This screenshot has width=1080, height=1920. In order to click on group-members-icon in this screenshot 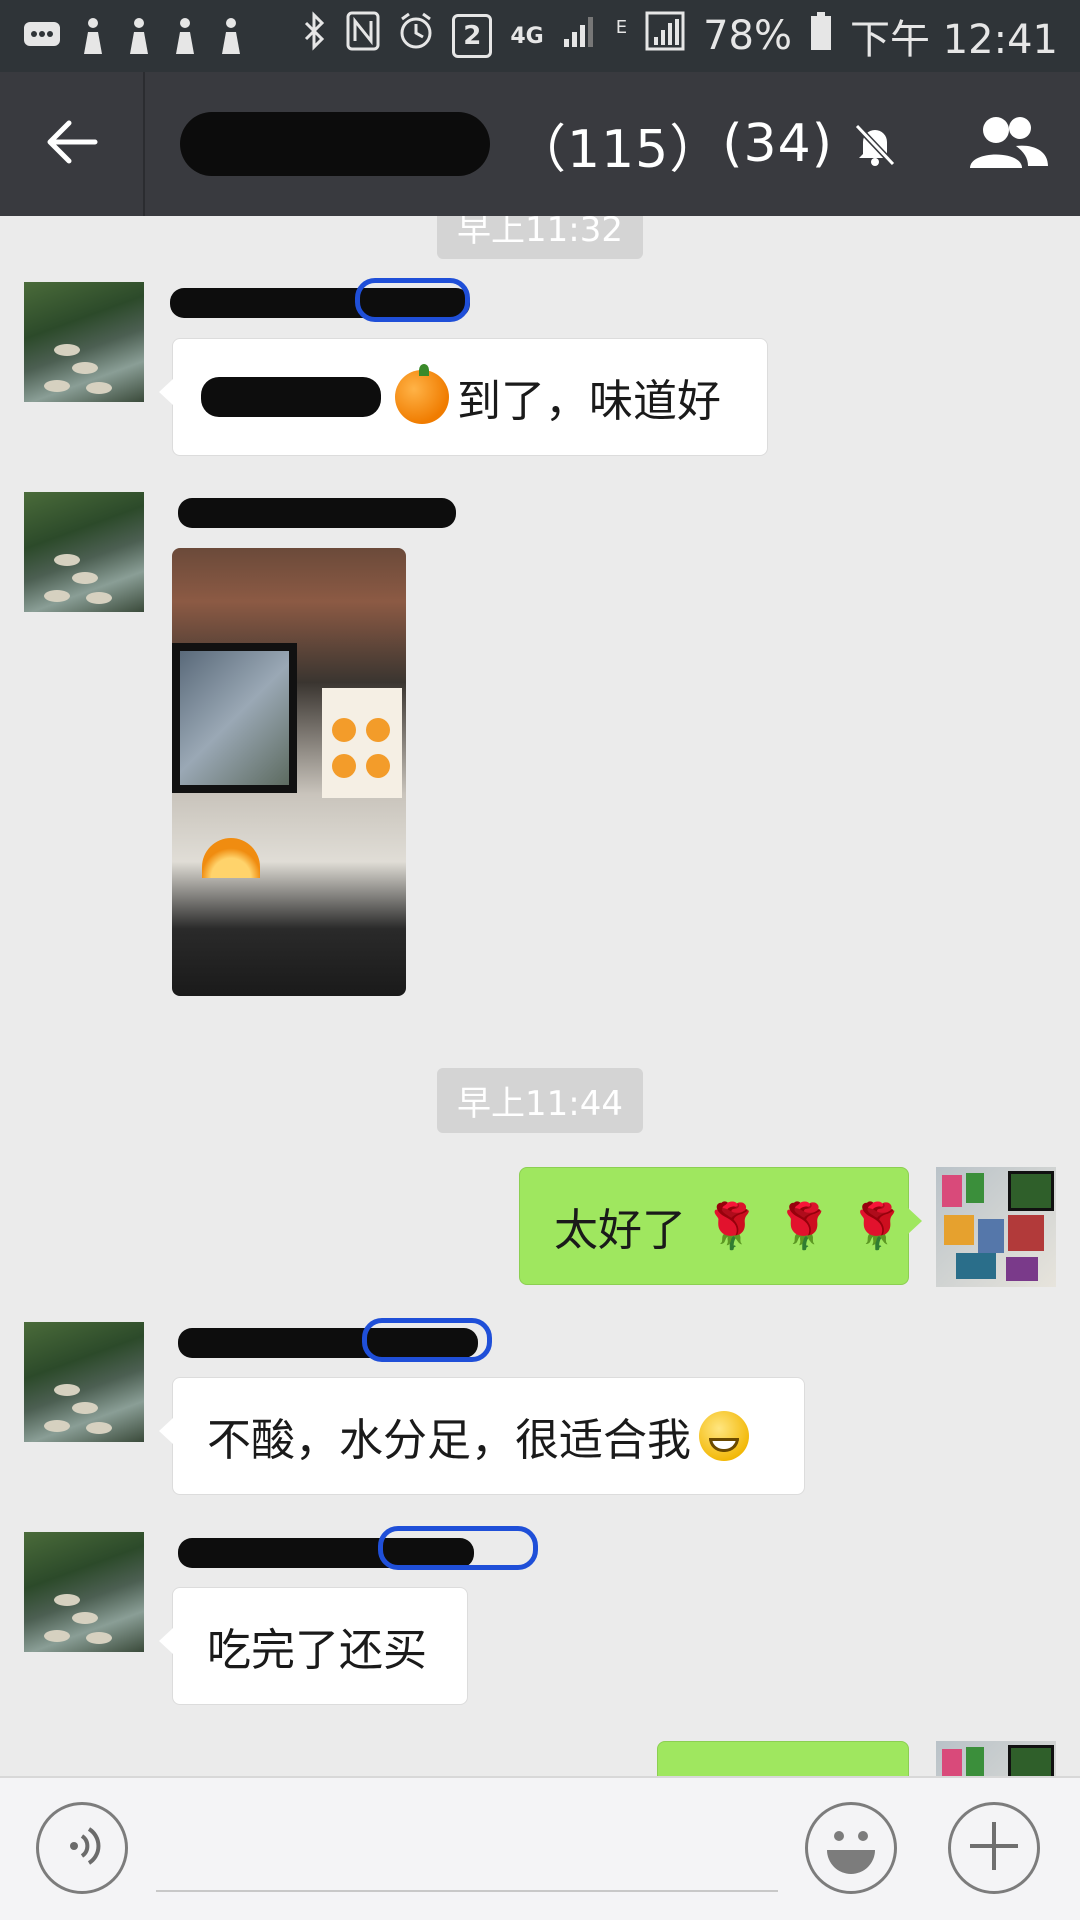, I will do `click(1008, 144)`.